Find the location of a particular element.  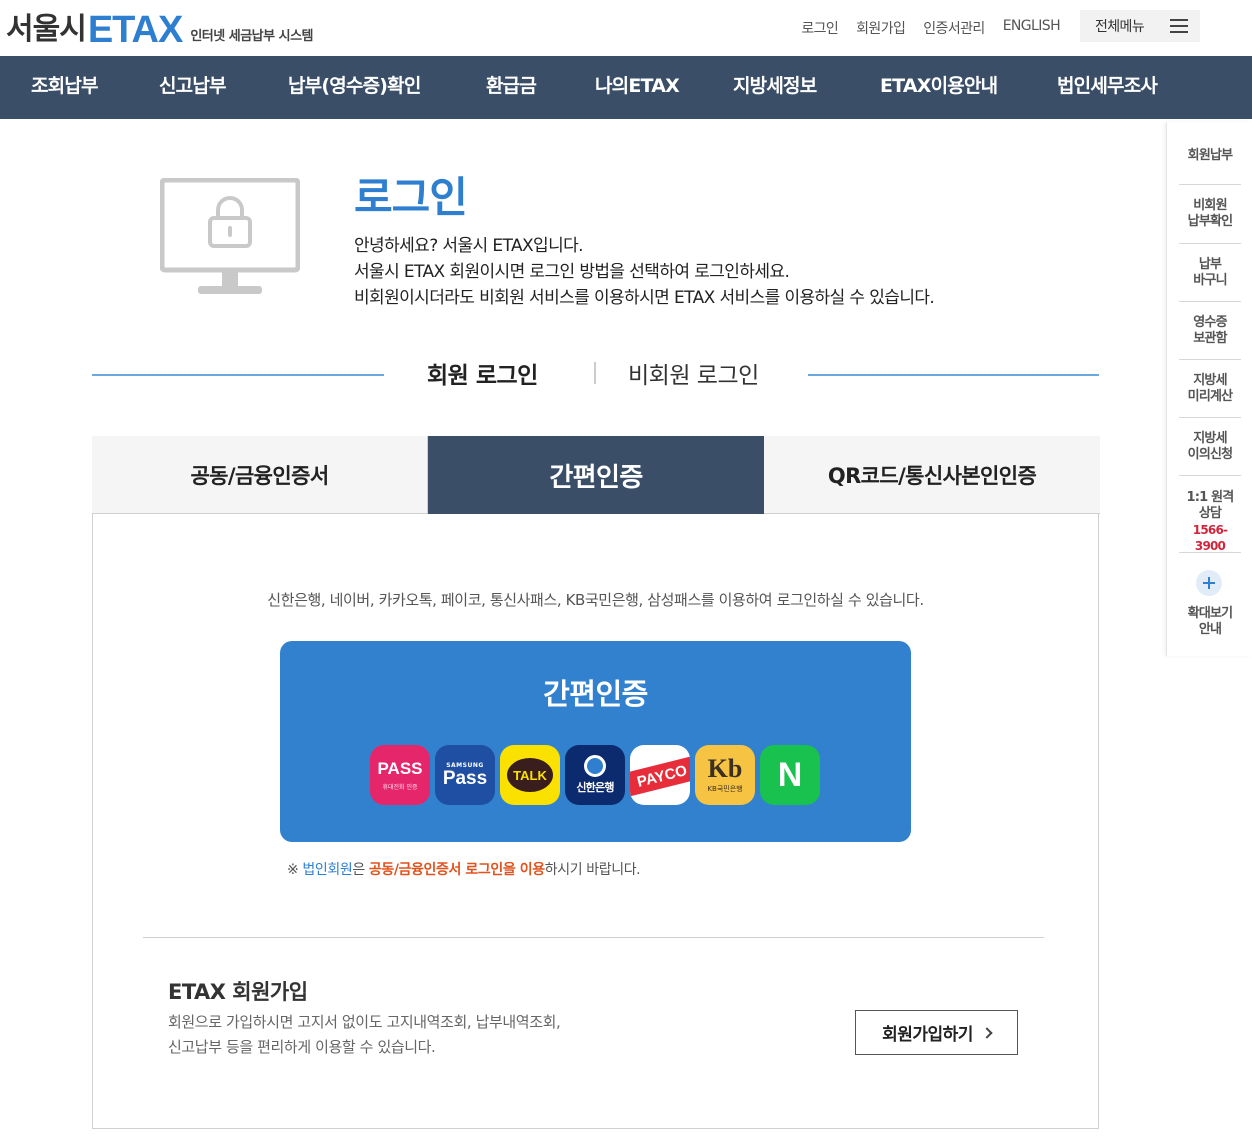

samsung-pass-icon: SAMSUNG Pass is located at coordinates (465, 775).